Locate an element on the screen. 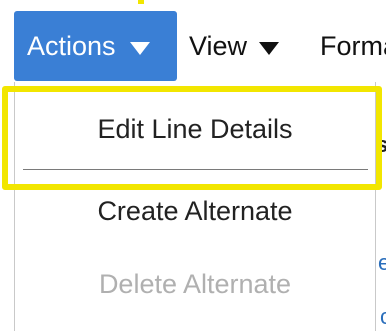 The image size is (386, 331). menu-item-create-alternate: Create Alternate is located at coordinates (195, 211).